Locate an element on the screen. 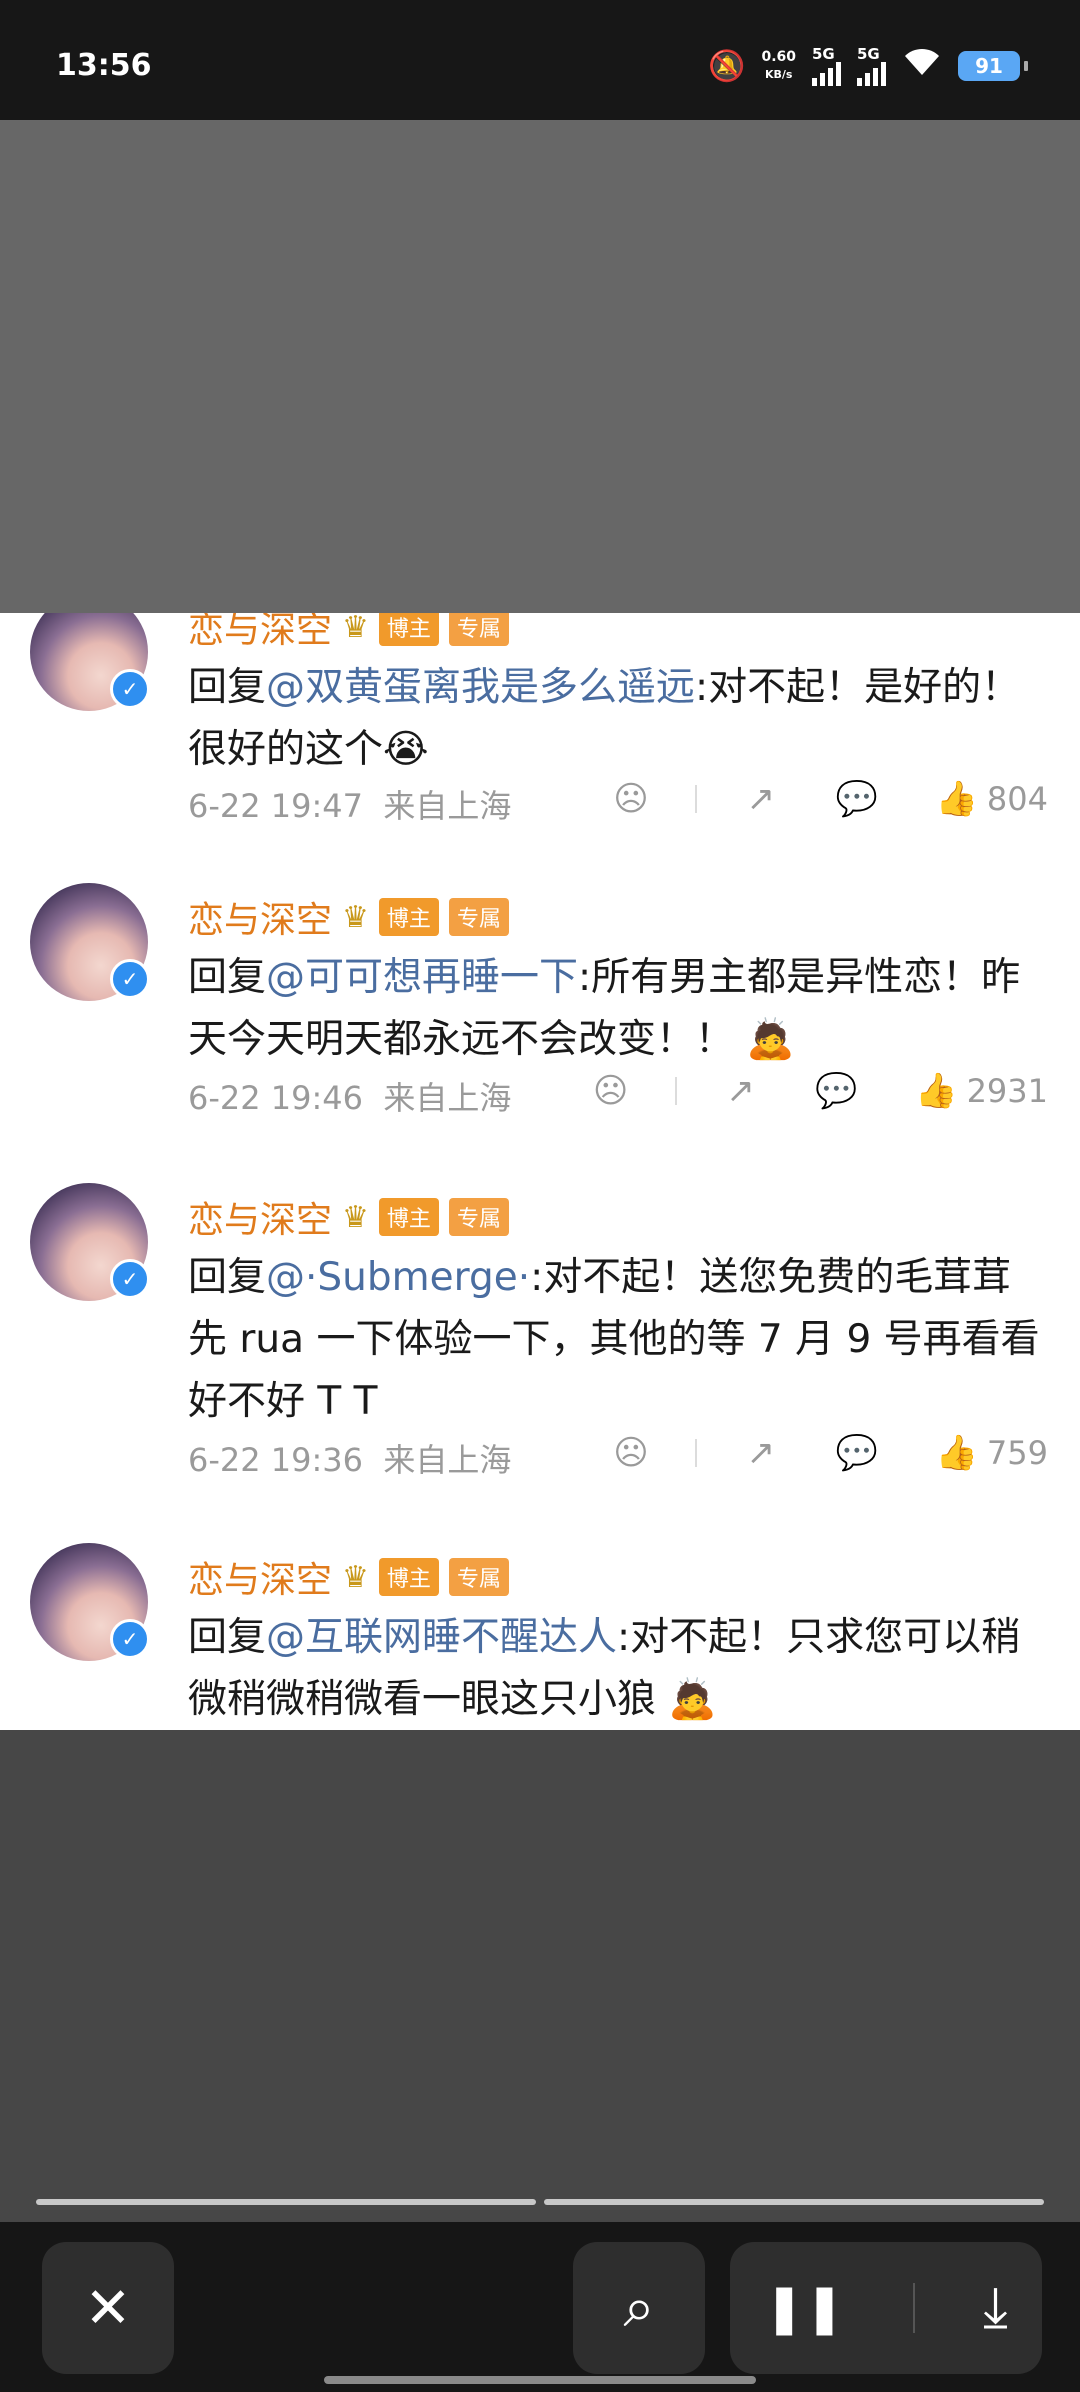  download-icon: ⤓ is located at coordinates (995, 2308).